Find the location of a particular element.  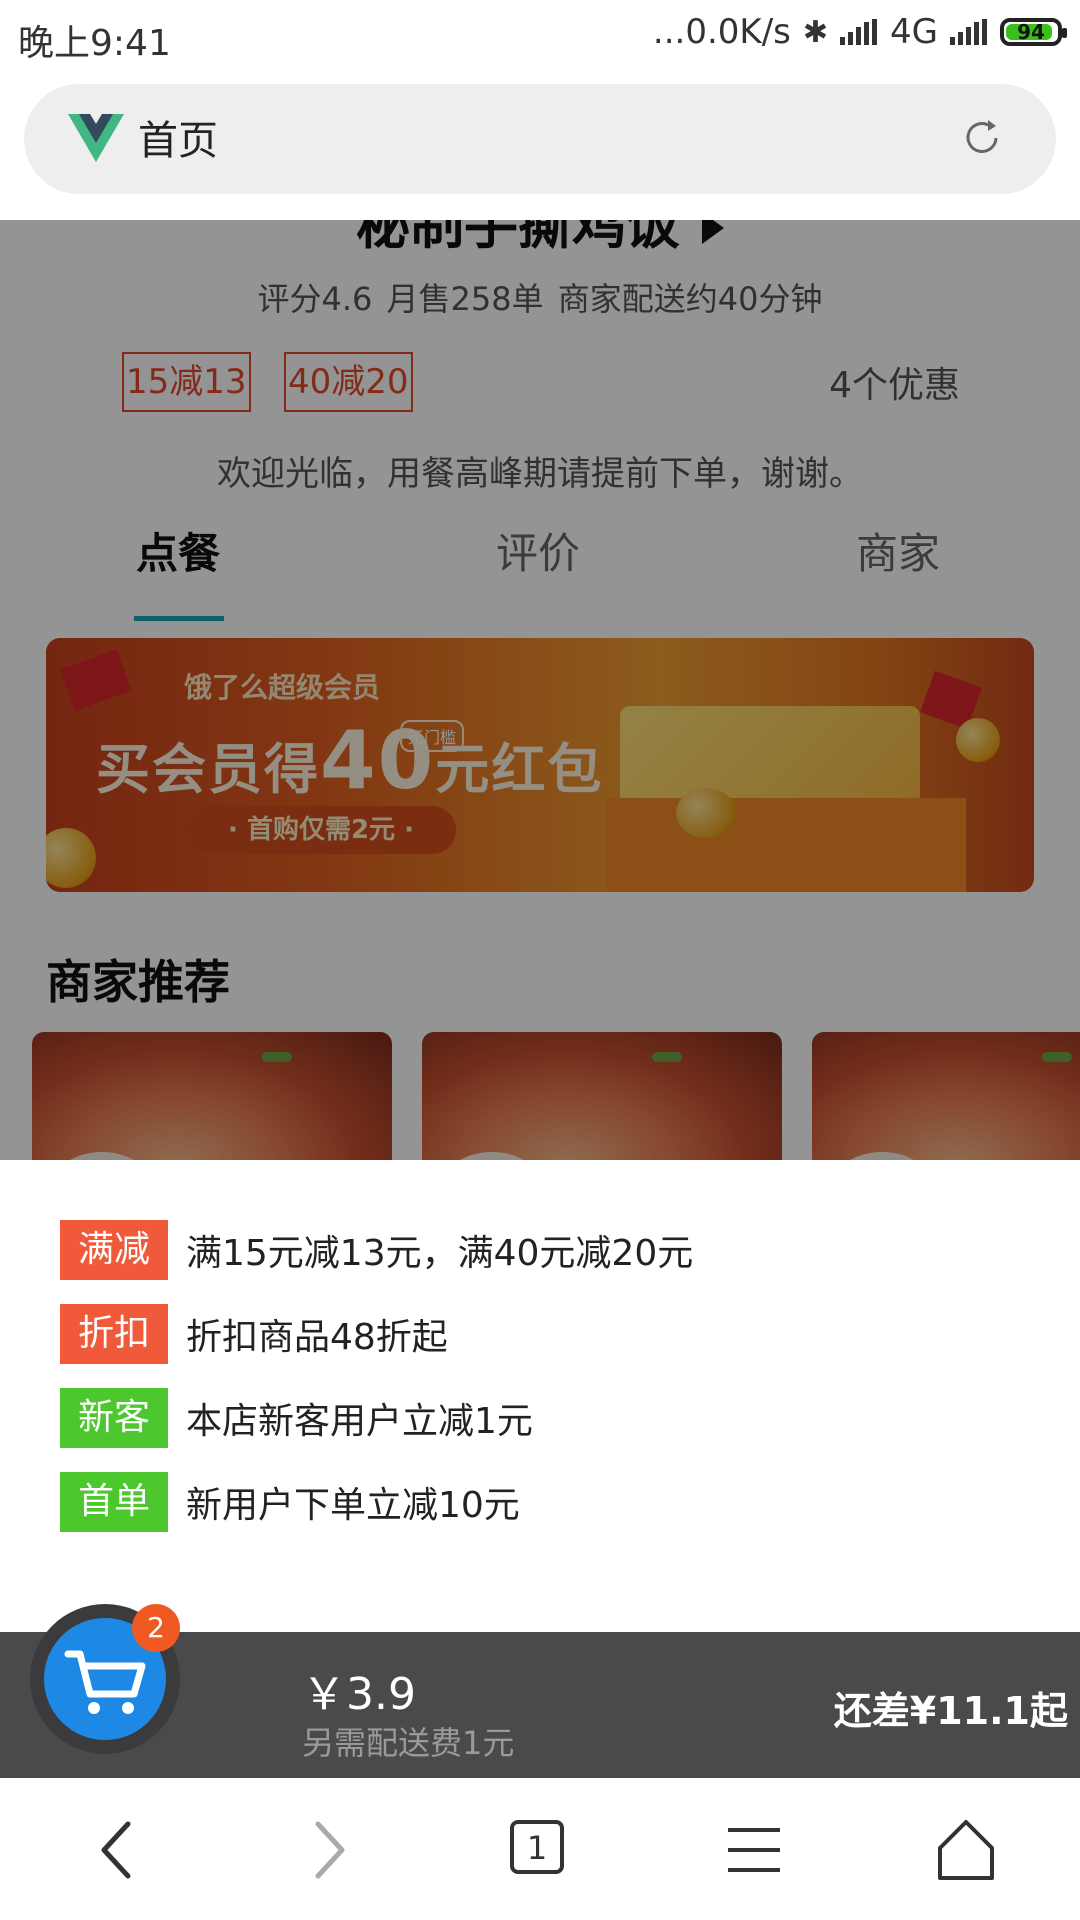

promo-text: 满15元减13元，满40元减20元 is located at coordinates (440, 1253).